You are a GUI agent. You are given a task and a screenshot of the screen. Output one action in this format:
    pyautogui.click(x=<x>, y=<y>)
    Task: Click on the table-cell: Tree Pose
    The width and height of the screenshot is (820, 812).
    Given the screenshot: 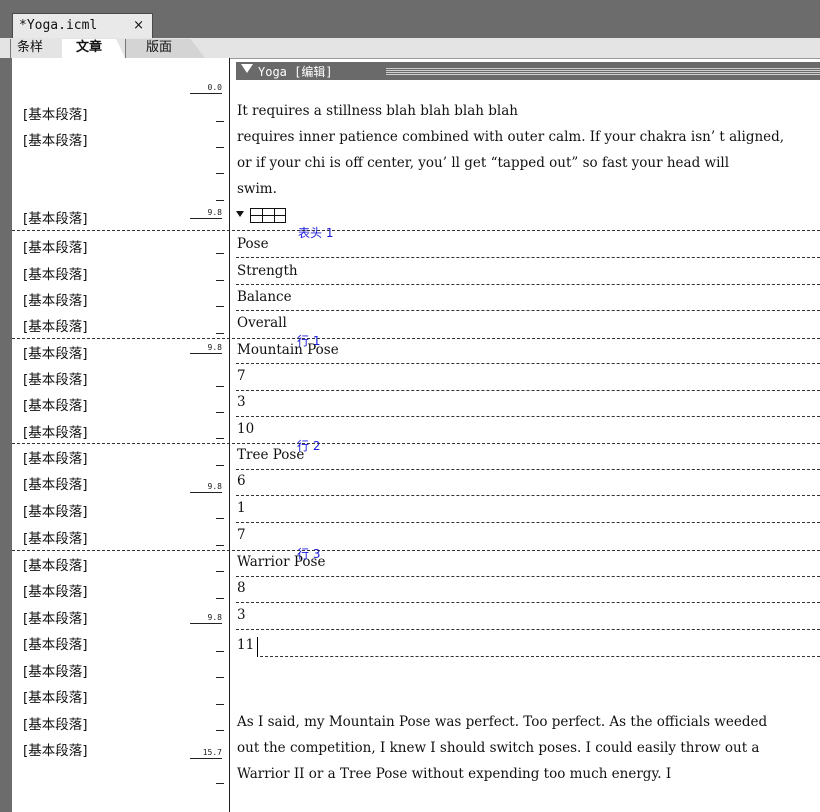 What is the action you would take?
    pyautogui.click(x=270, y=455)
    